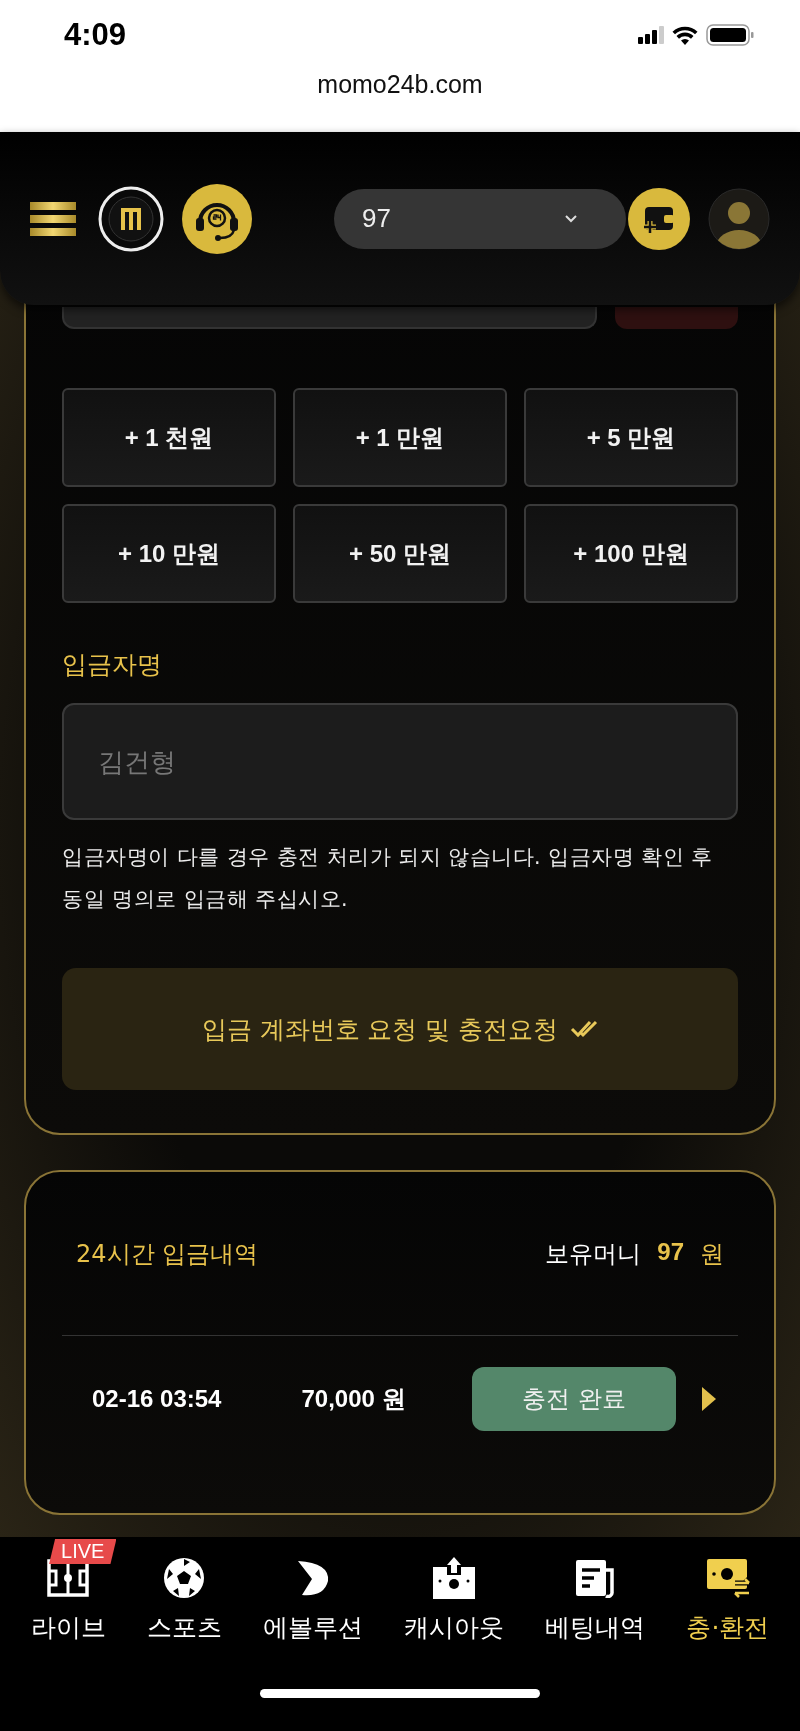 Image resolution: width=800 pixels, height=1731 pixels. I want to click on depositor-label: 입금자명, so click(112, 665).